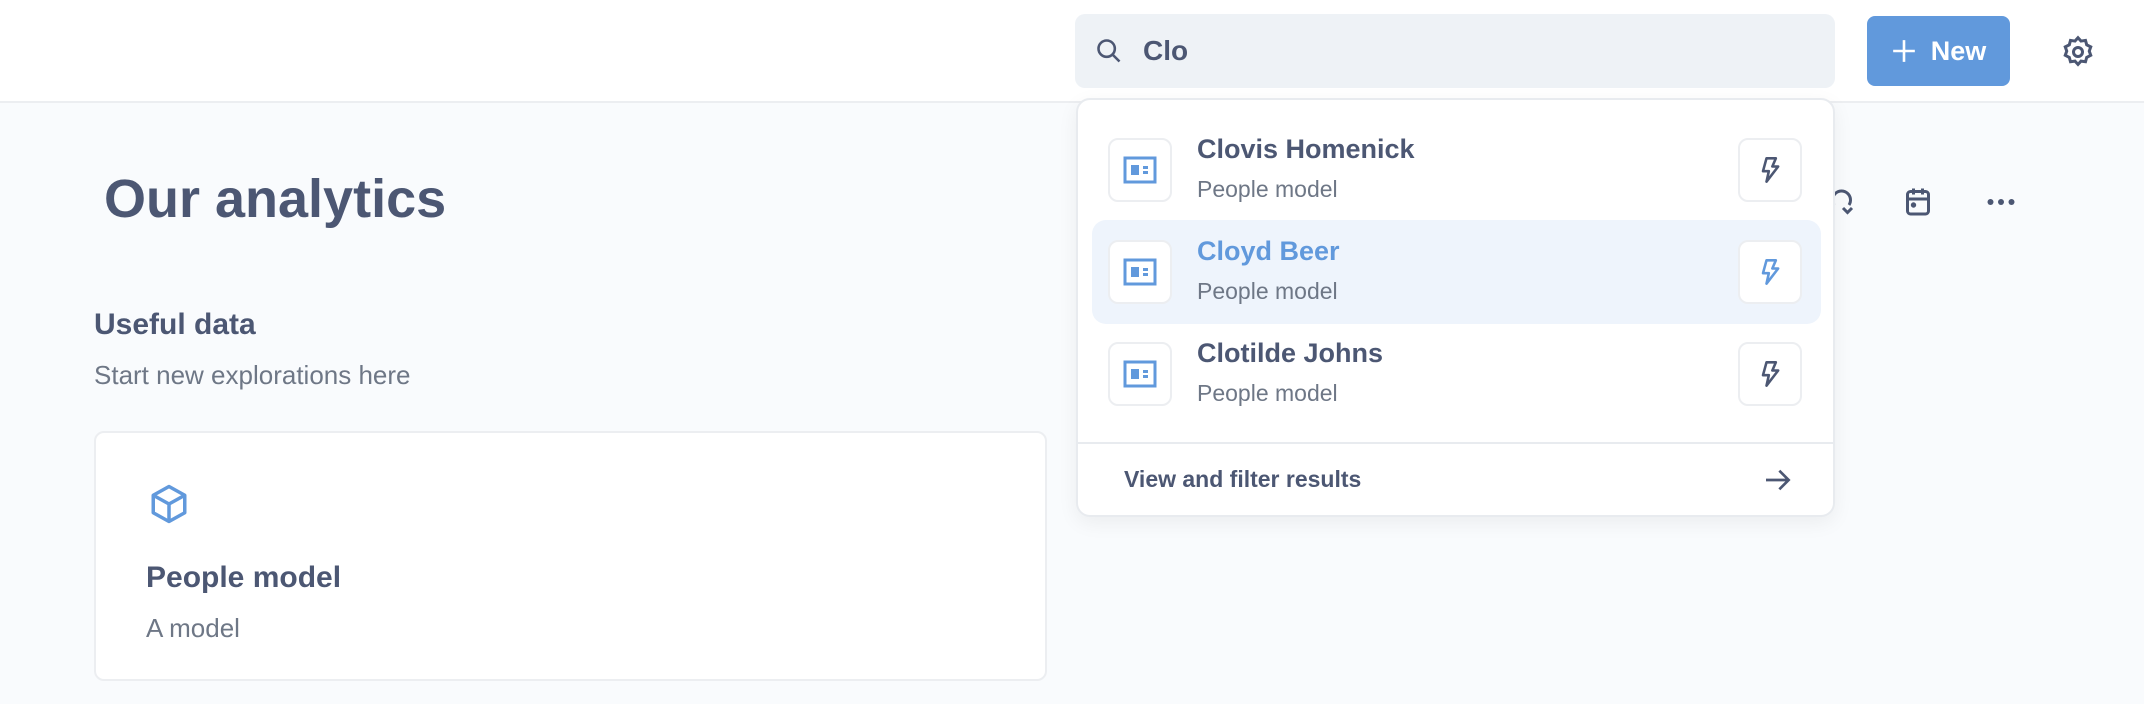 This screenshot has height=704, width=2144. Describe the element at coordinates (2001, 202) in the screenshot. I see `more-options-icon` at that location.